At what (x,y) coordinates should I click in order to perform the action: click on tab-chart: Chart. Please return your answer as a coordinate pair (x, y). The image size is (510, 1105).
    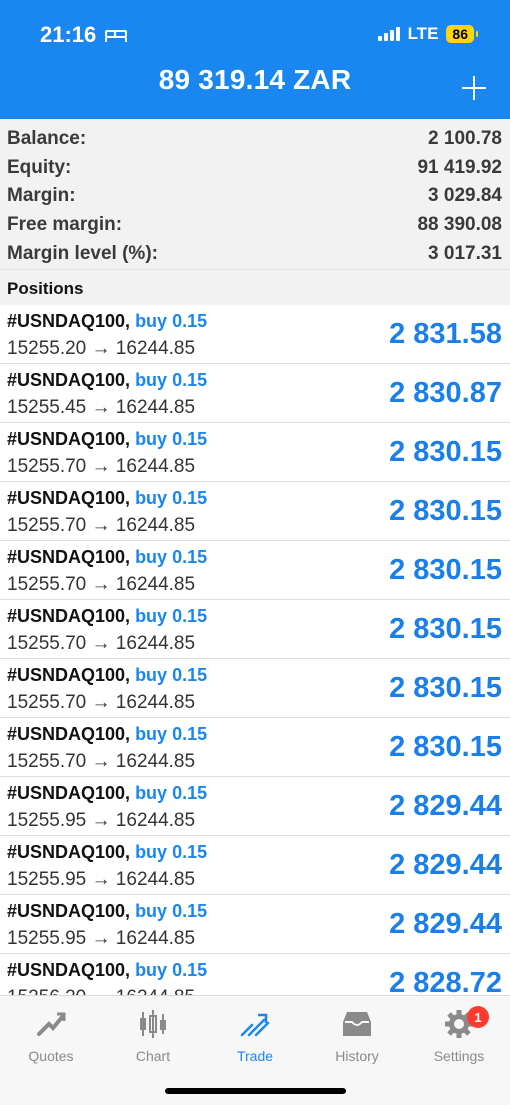
    Looking at the image, I should click on (153, 1033).